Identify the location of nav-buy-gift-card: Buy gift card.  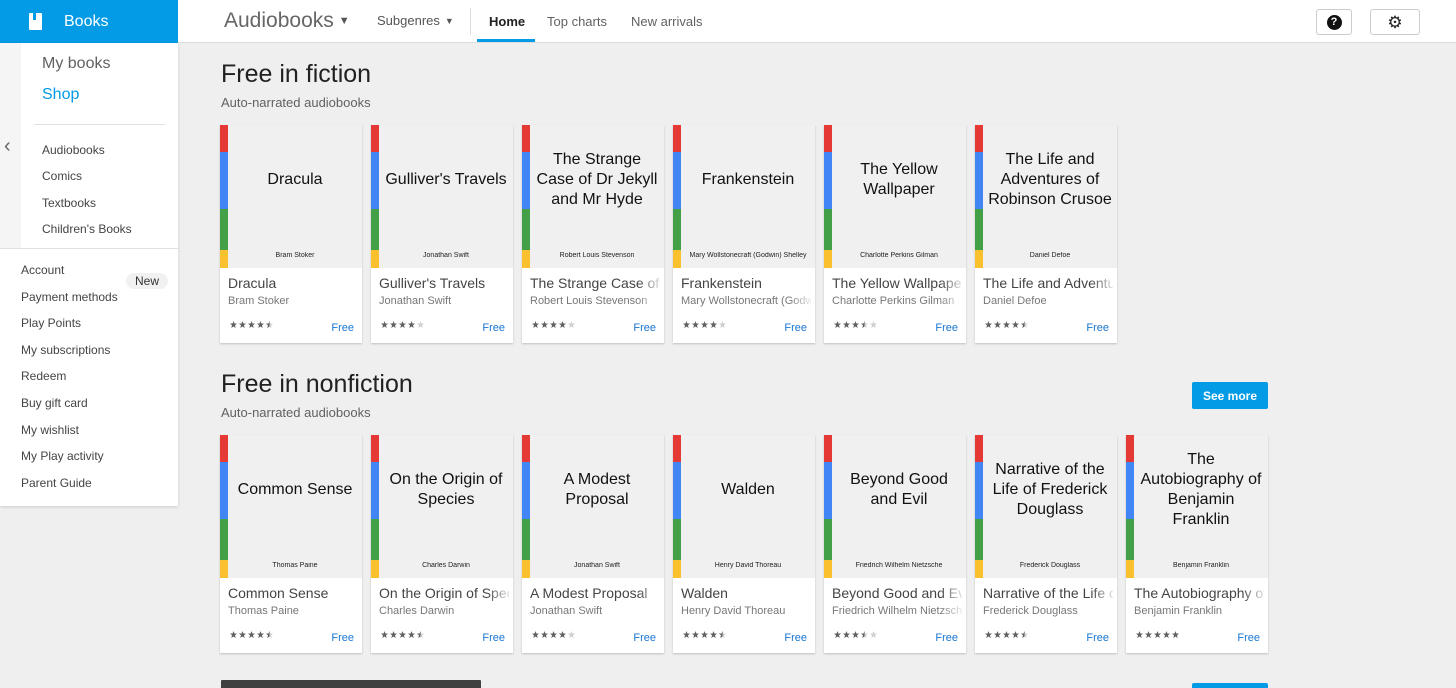
(54, 403).